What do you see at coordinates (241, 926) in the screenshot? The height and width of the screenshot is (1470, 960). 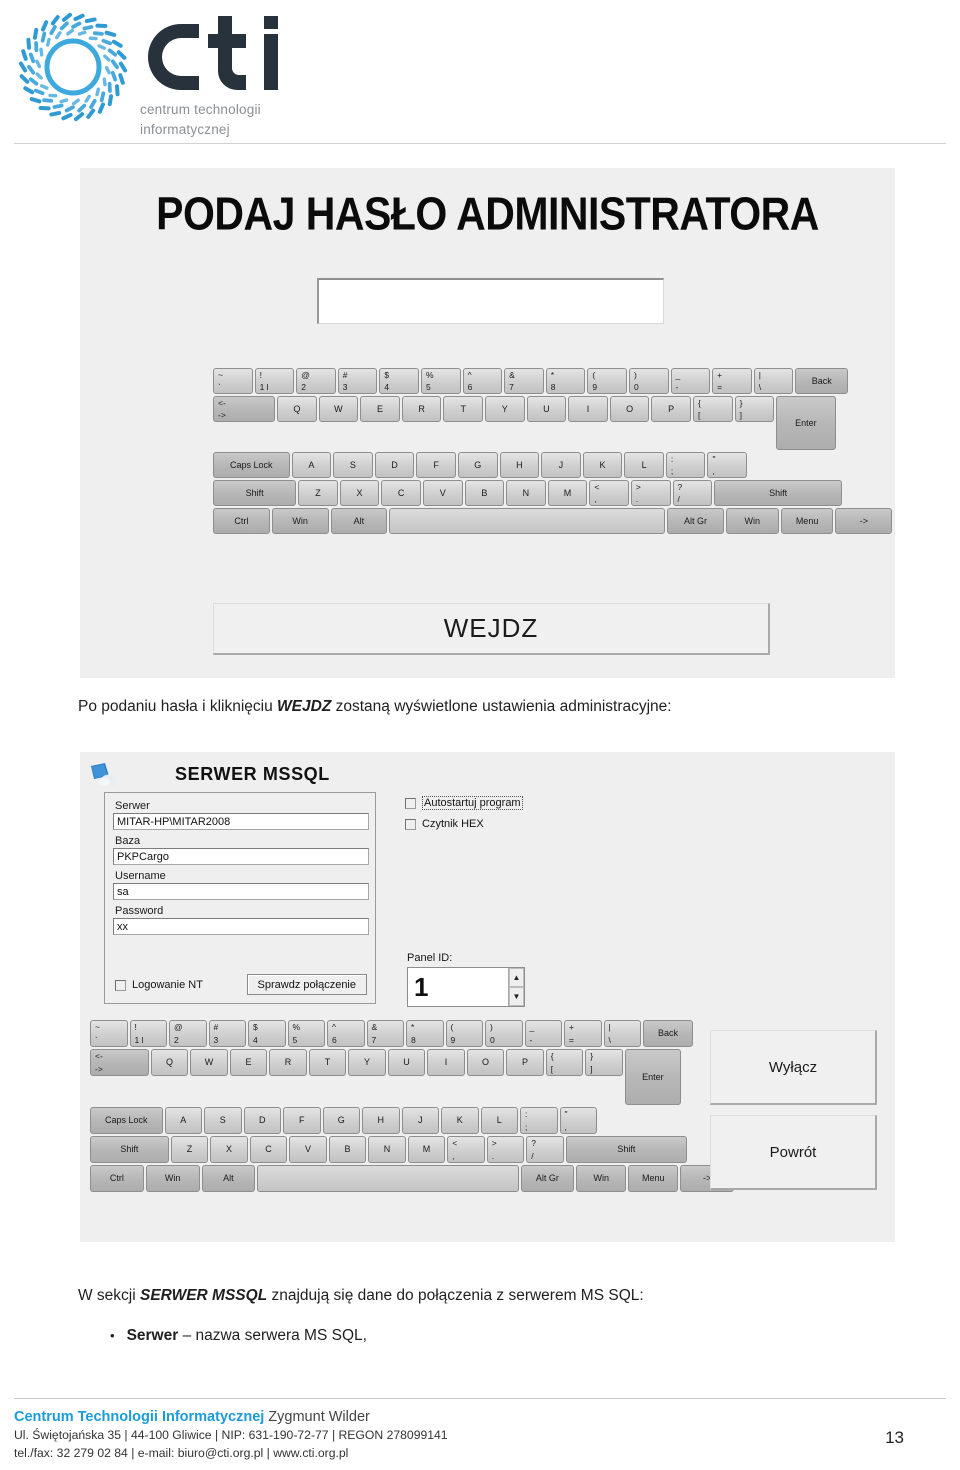 I see `field-password-input: xx` at bounding box center [241, 926].